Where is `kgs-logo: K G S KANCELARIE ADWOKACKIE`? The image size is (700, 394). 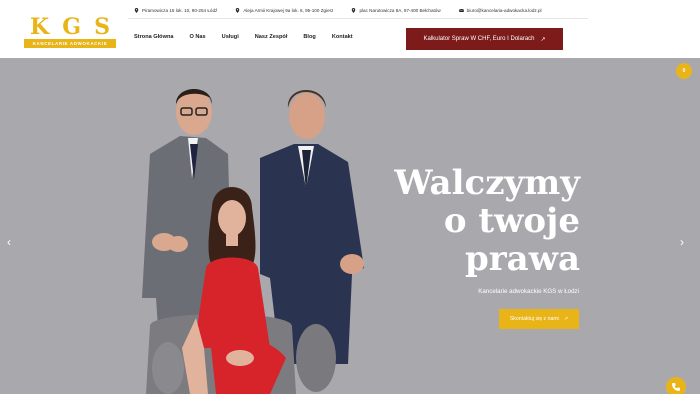
kgs-logo: K G S KANCELARIE ADWOKACKIE is located at coordinates (70, 33).